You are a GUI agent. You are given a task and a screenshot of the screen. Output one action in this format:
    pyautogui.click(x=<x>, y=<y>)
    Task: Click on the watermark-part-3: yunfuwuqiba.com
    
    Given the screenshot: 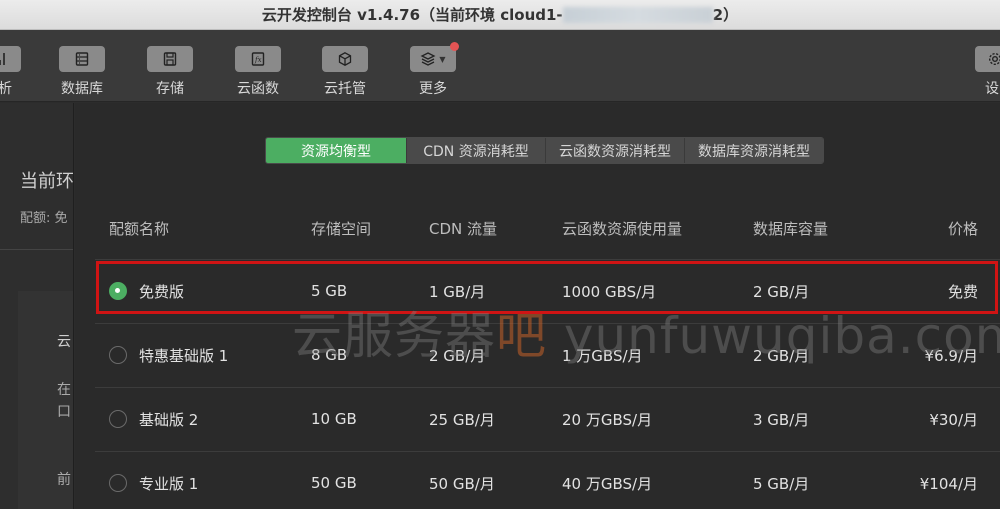 What is the action you would take?
    pyautogui.click(x=773, y=336)
    